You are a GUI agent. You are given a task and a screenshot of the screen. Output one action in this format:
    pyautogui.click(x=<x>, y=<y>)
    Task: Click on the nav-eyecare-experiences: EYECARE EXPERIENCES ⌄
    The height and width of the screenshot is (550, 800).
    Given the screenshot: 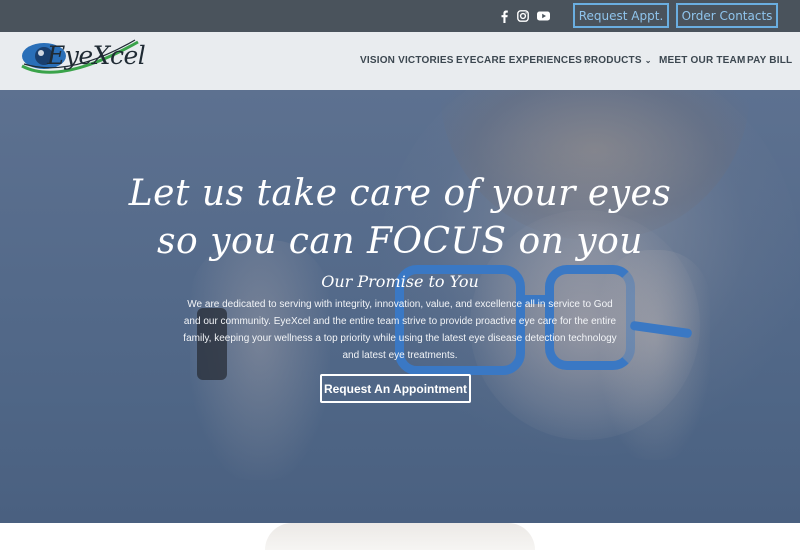 What is the action you would take?
    pyautogui.click(x=524, y=60)
    